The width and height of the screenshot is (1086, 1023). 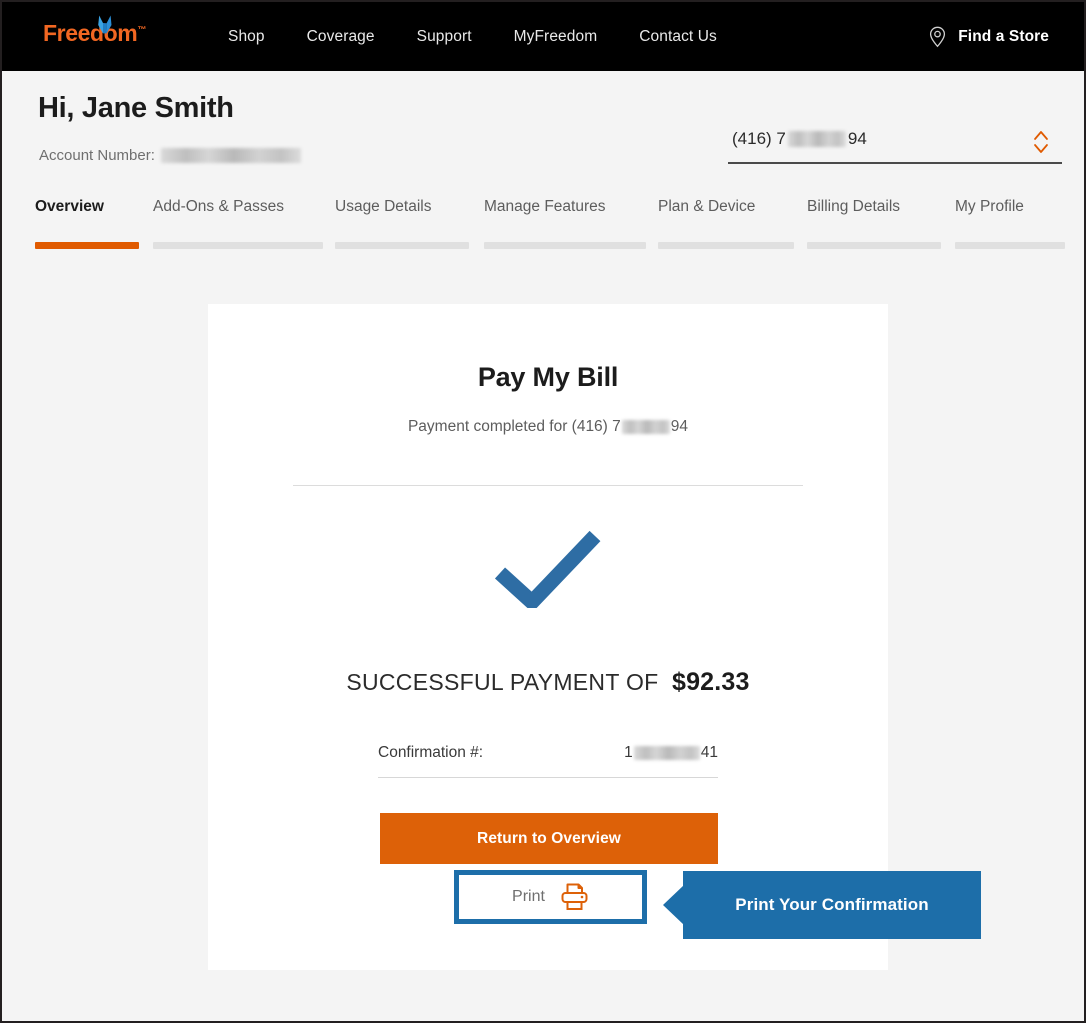 What do you see at coordinates (628, 752) in the screenshot?
I see `confirmation-number-prefix: 1` at bounding box center [628, 752].